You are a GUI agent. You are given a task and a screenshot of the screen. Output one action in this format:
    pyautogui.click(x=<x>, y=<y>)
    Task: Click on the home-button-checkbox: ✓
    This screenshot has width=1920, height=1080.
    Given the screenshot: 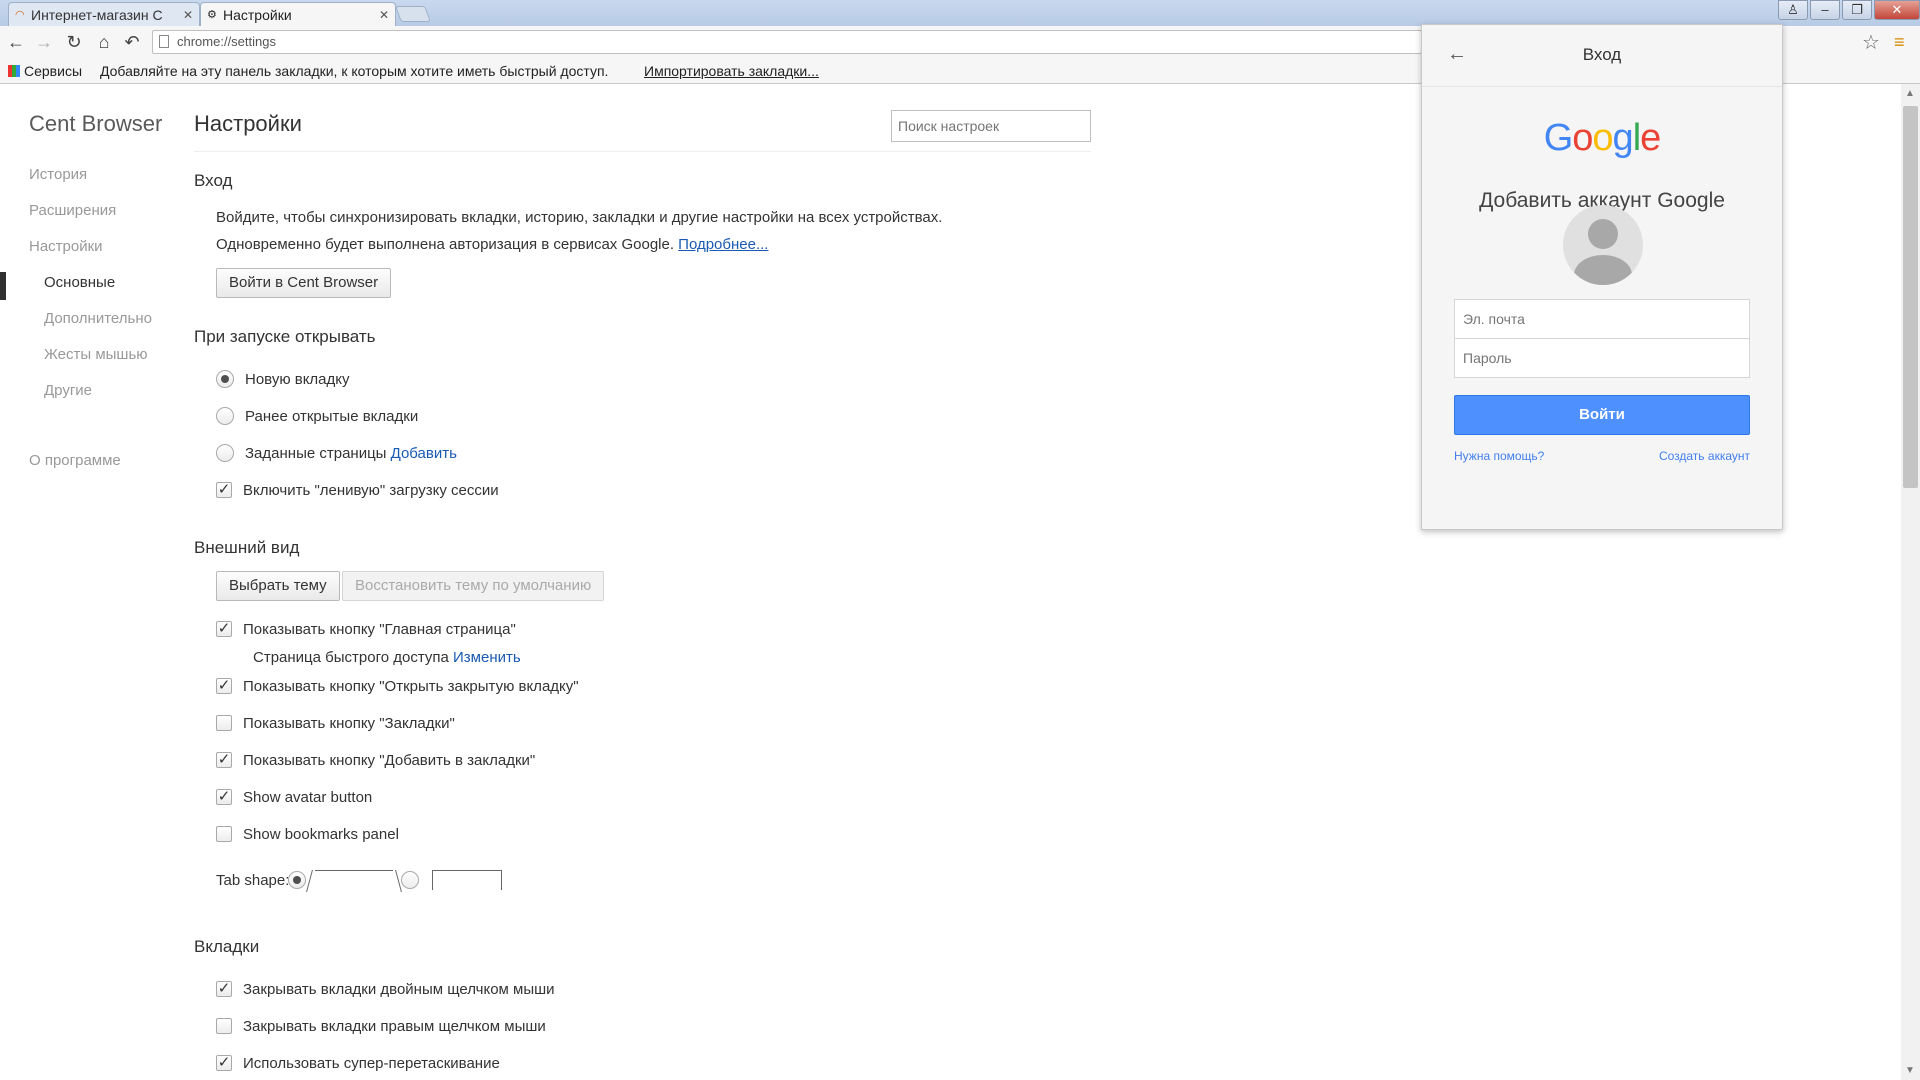 What is the action you would take?
    pyautogui.click(x=224, y=629)
    